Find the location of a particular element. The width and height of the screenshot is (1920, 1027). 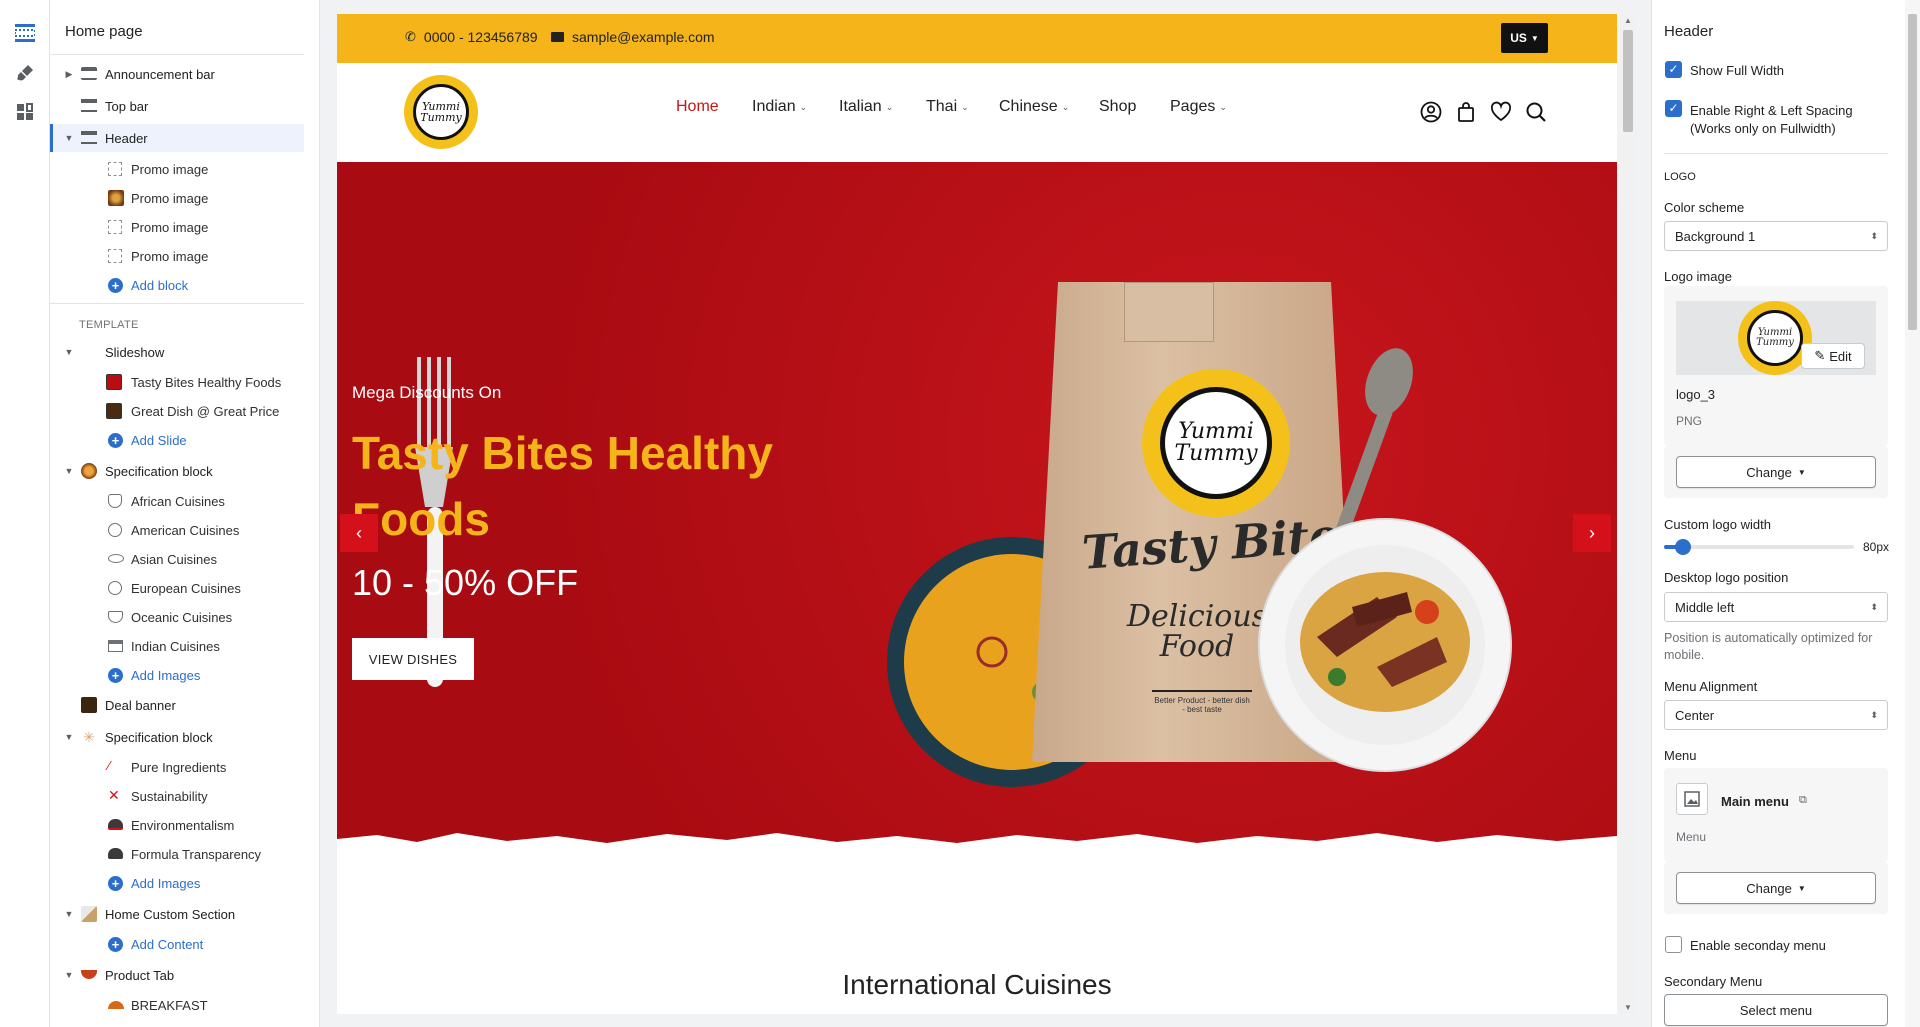

sections-icon is located at coordinates (25, 33).